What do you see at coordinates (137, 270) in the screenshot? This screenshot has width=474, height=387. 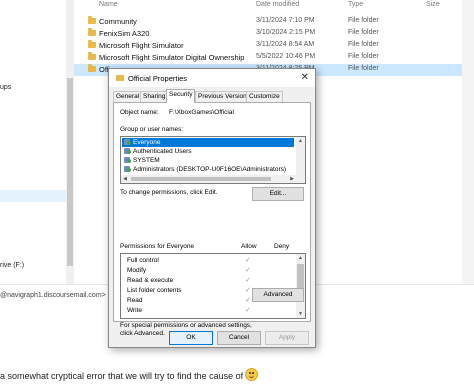 I see `permission-name: Modify` at bounding box center [137, 270].